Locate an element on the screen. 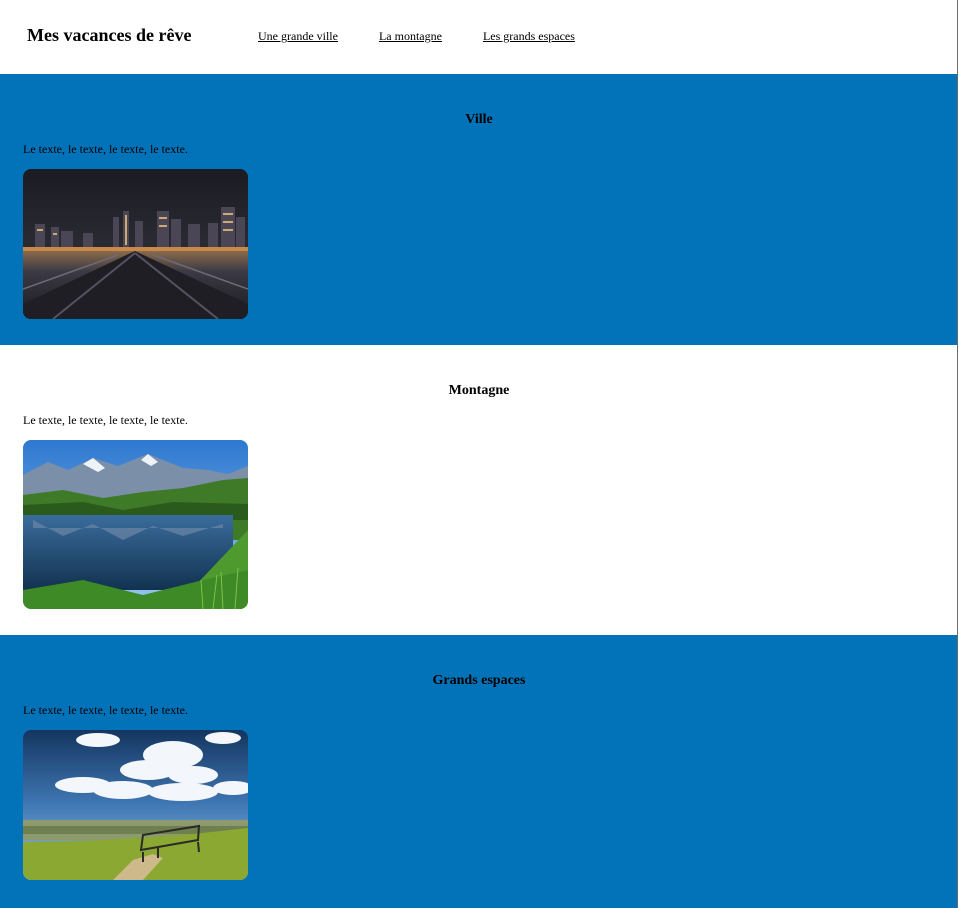 The height and width of the screenshot is (908, 959). city-night-skyline-photo is located at coordinates (135, 244).